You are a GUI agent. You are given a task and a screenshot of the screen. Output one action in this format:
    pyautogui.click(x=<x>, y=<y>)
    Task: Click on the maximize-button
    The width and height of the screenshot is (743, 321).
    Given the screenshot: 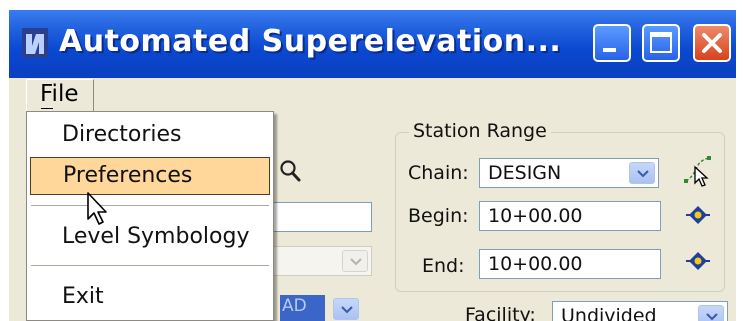 What is the action you would take?
    pyautogui.click(x=661, y=43)
    